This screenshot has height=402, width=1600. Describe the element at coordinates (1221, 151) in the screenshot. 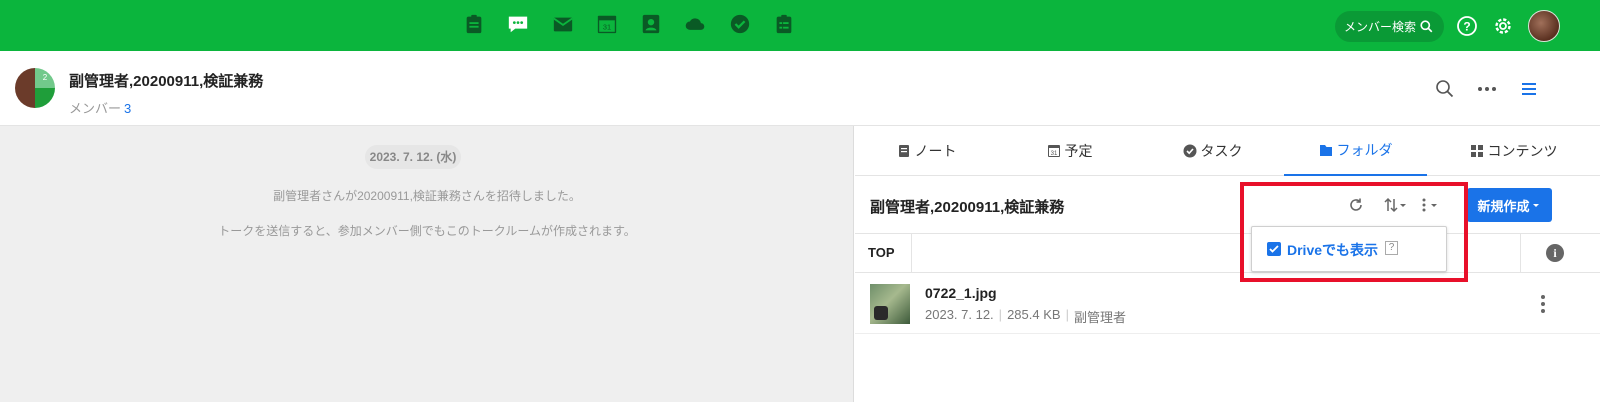

I see `tab-label: タスク` at that location.